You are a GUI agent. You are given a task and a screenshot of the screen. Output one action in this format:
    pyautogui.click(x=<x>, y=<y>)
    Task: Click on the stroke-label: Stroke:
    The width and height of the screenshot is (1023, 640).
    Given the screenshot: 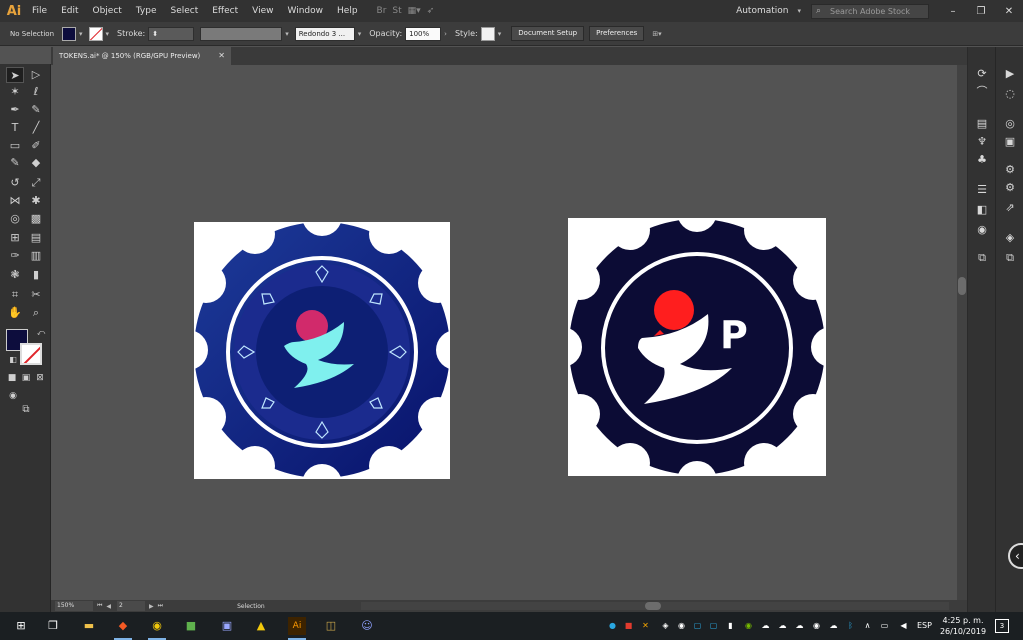 What is the action you would take?
    pyautogui.click(x=131, y=33)
    